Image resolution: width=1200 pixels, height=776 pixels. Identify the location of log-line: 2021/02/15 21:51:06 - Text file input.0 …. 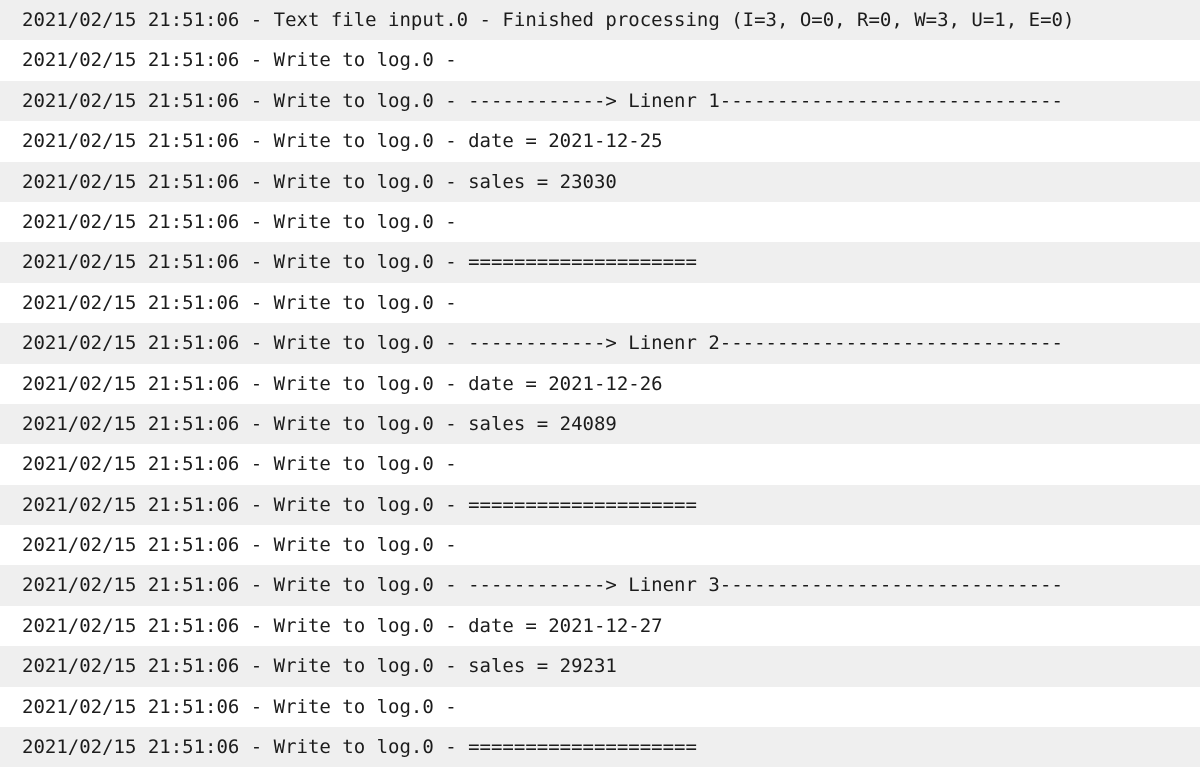
(600, 20).